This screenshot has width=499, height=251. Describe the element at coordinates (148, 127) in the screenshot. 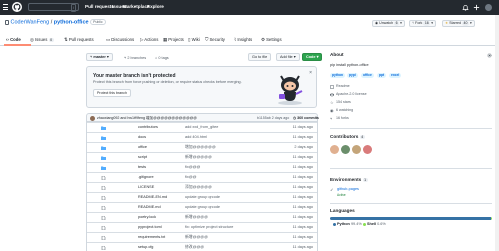

I see `file-name: contributors` at that location.